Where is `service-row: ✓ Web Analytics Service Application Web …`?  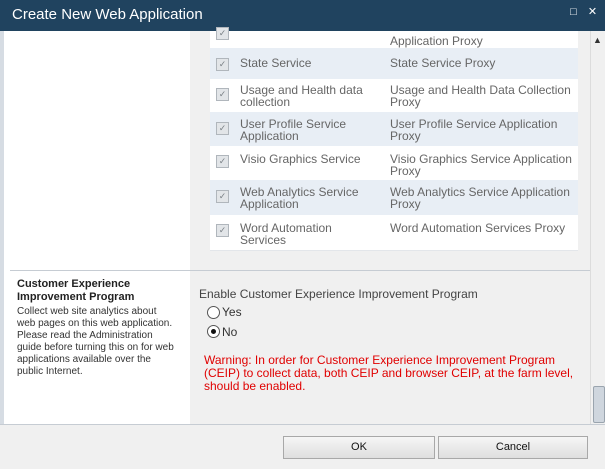
service-row: ✓ Web Analytics Service Application Web … is located at coordinates (394, 198).